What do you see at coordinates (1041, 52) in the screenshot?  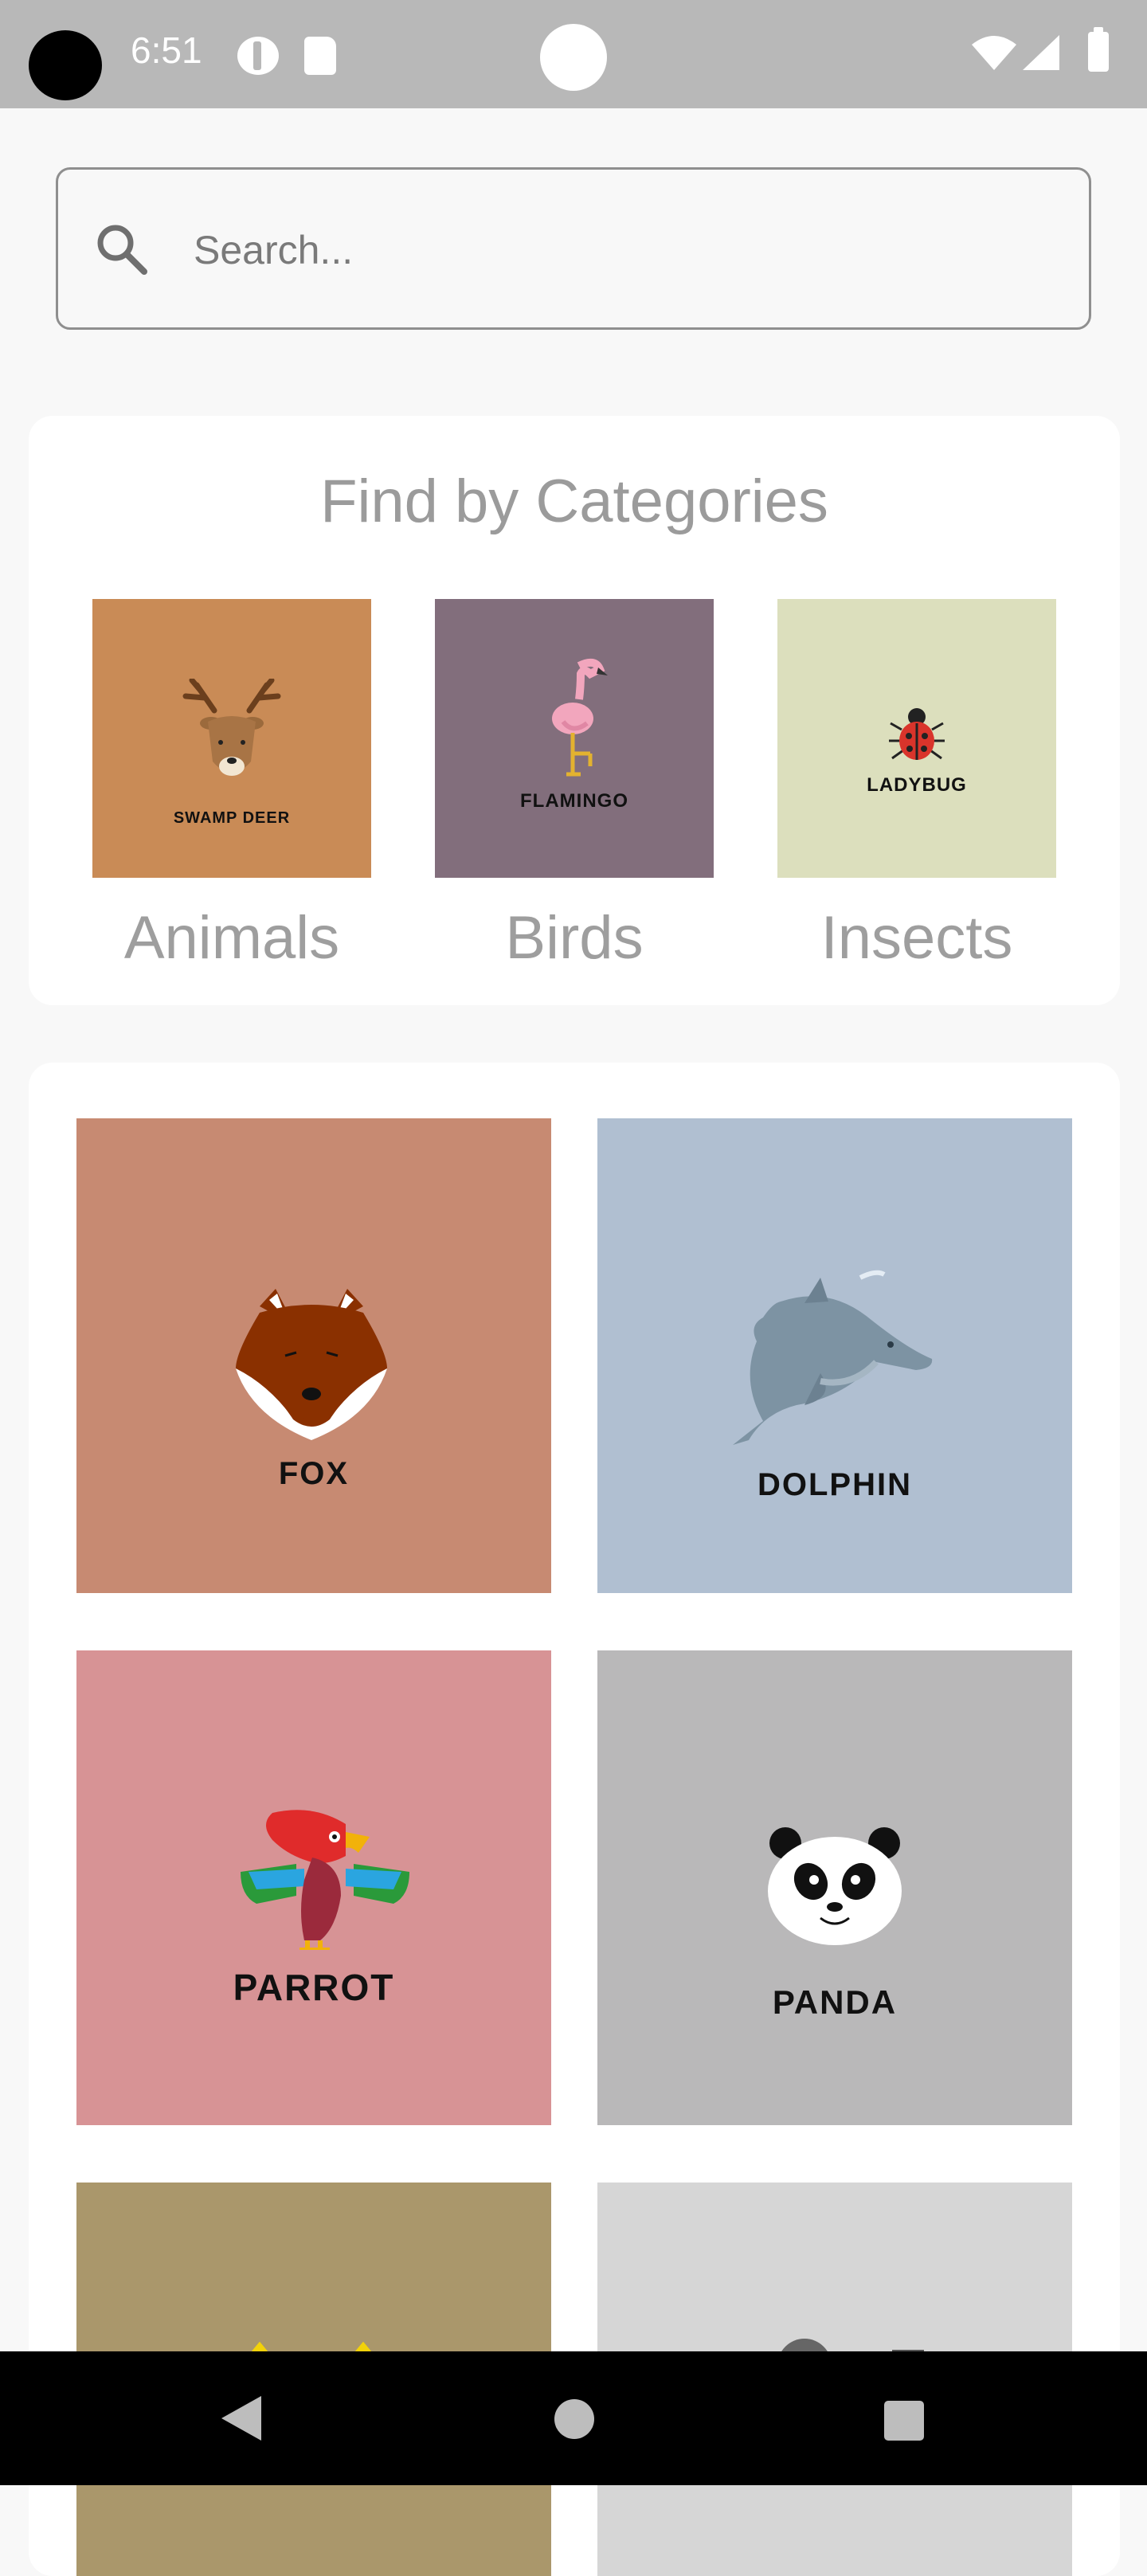 I see `signal-icon` at bounding box center [1041, 52].